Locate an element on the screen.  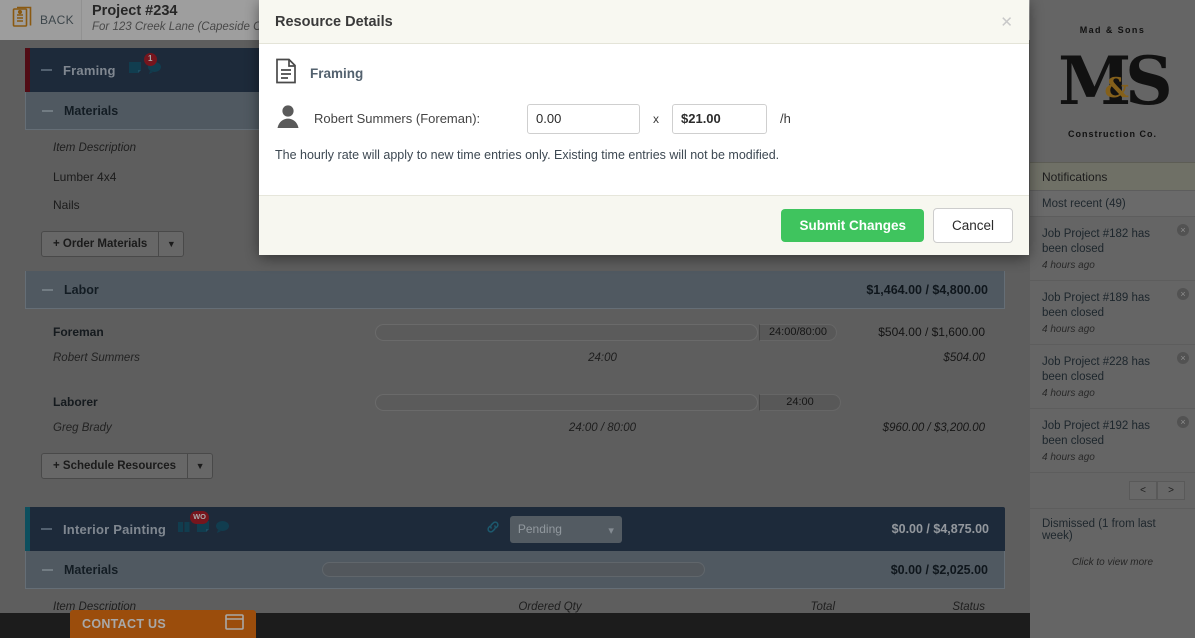
subsection-title: Labor is located at coordinates (81, 289).